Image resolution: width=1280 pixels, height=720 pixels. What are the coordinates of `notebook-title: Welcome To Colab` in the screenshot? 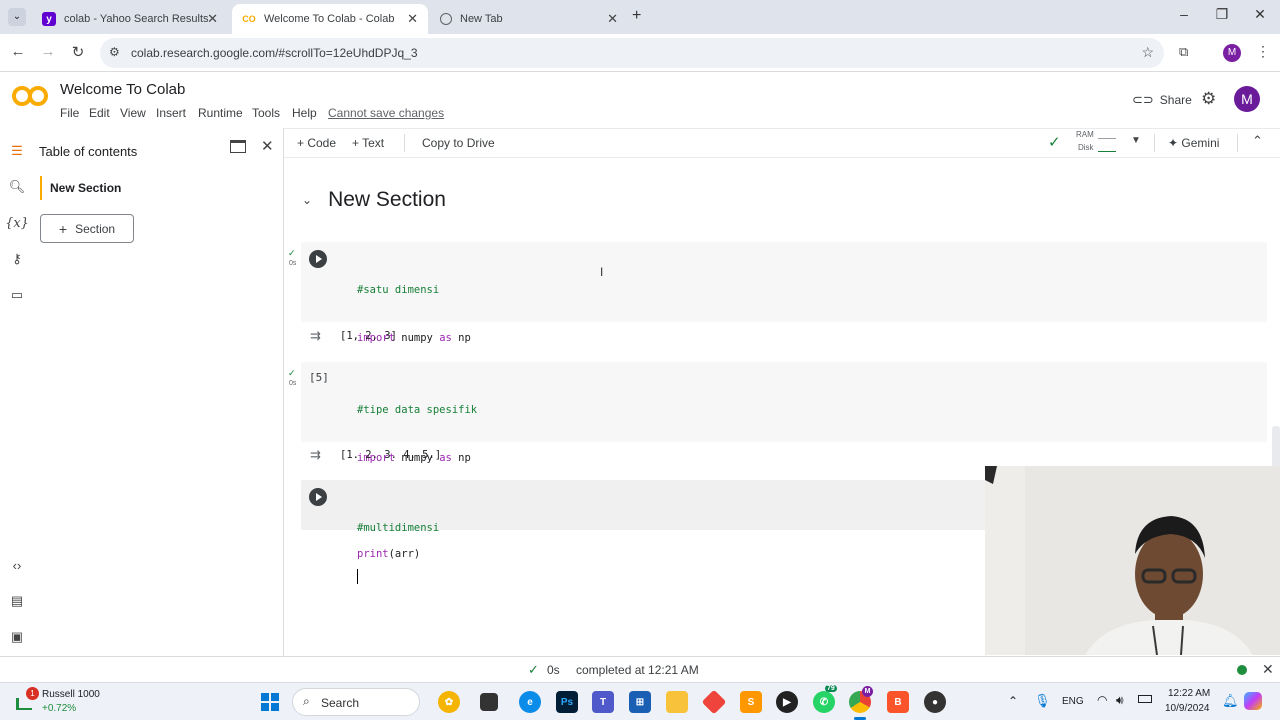 It's located at (122, 89).